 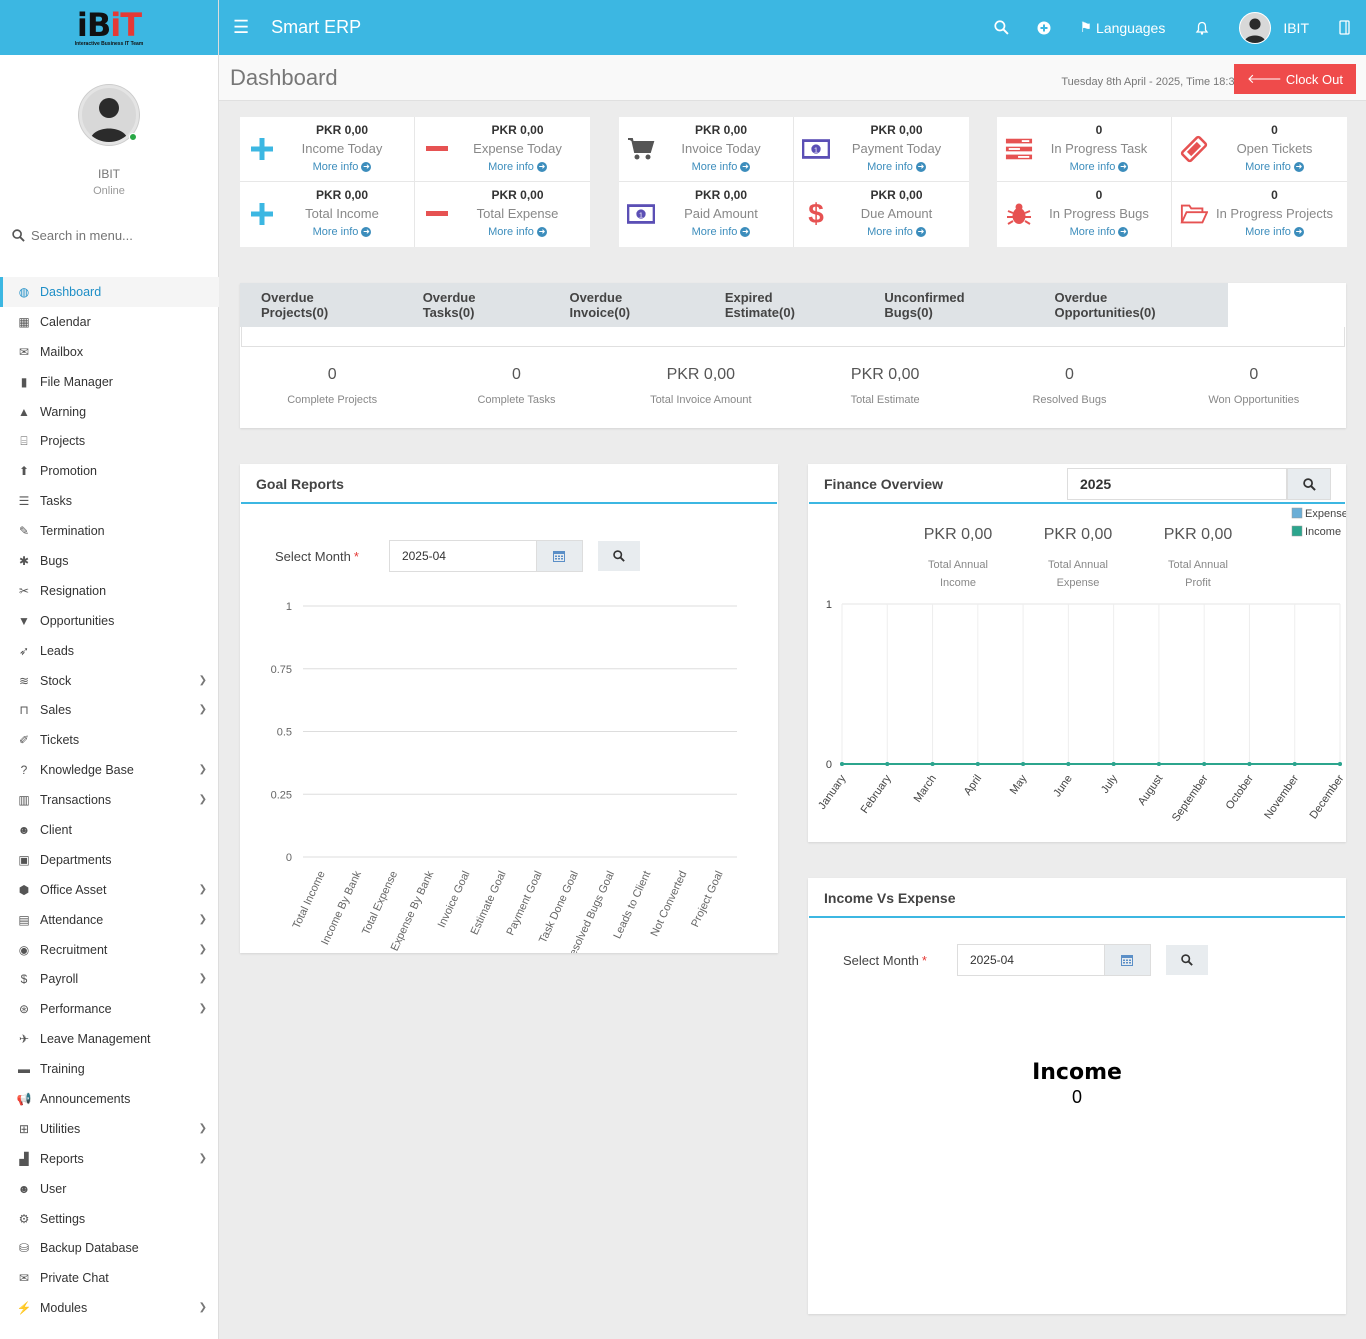 What do you see at coordinates (109, 352) in the screenshot?
I see `sidebar-item-mailbox: ✉ Mailbox` at bounding box center [109, 352].